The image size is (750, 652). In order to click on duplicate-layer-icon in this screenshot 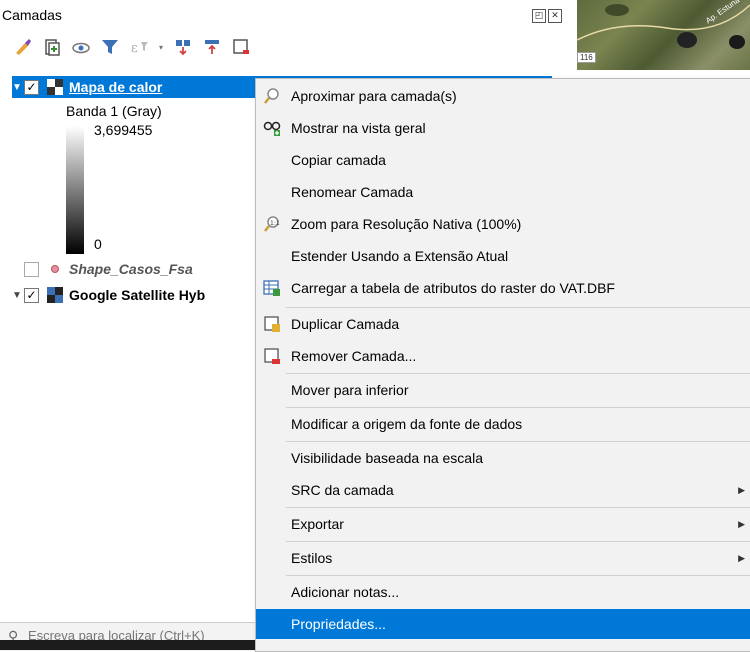, I will do `click(272, 324)`.